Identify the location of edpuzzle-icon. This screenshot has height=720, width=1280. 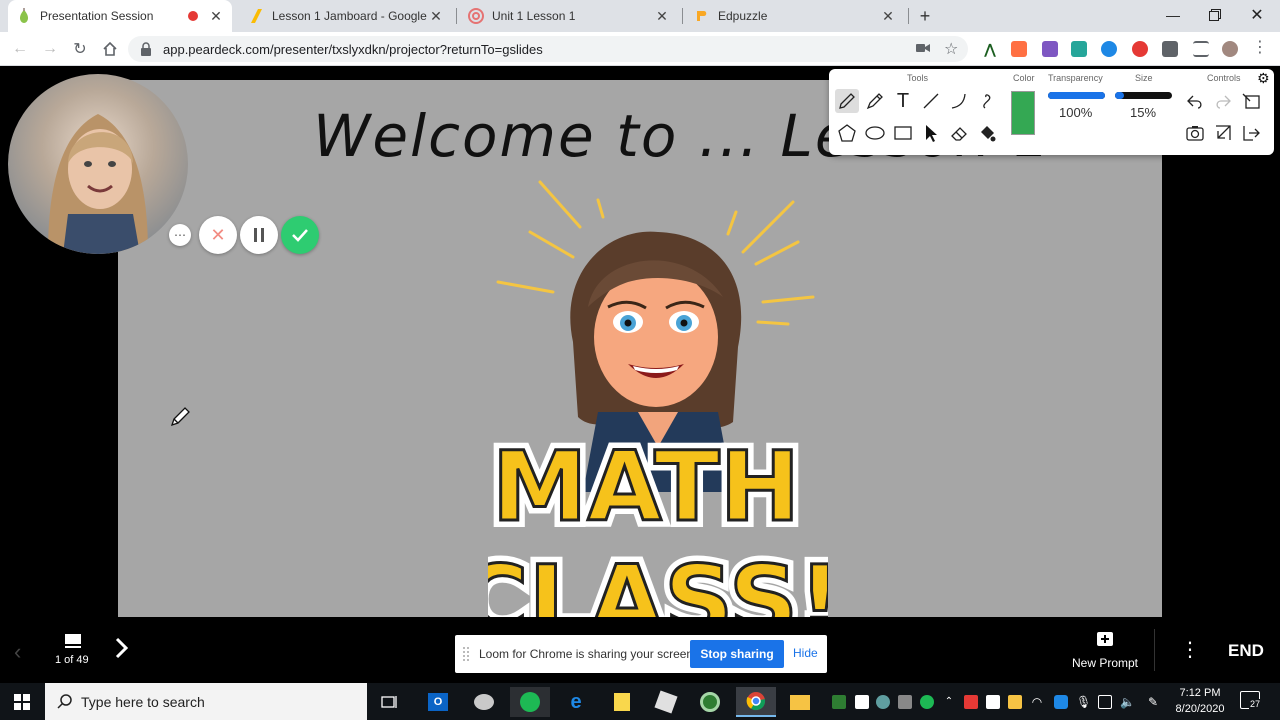
(702, 16).